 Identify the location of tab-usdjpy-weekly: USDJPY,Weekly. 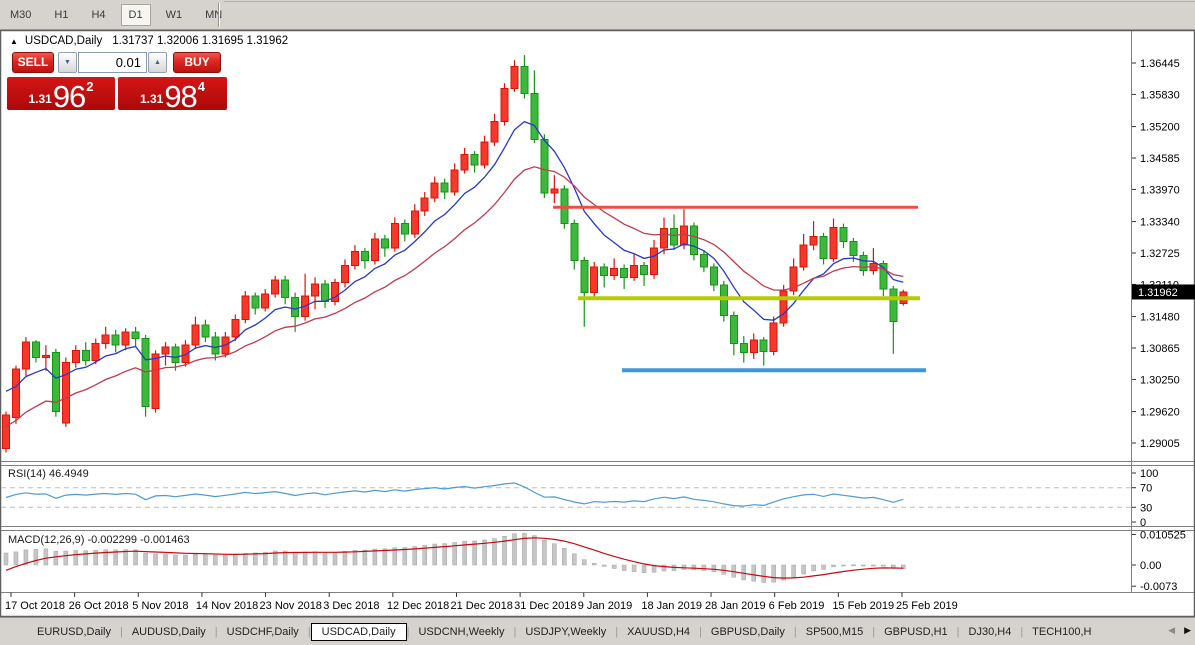
(565, 632).